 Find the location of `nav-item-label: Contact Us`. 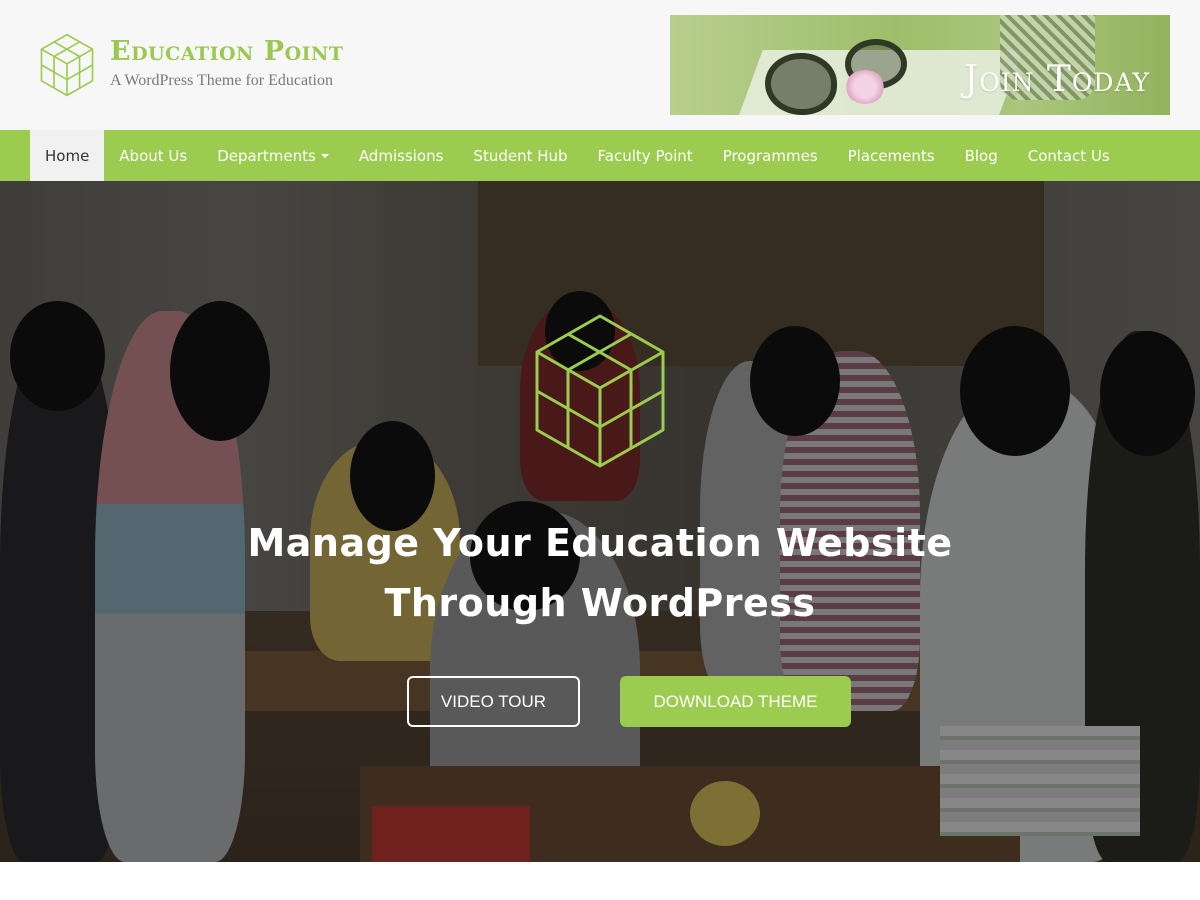

nav-item-label: Contact Us is located at coordinates (1068, 155).